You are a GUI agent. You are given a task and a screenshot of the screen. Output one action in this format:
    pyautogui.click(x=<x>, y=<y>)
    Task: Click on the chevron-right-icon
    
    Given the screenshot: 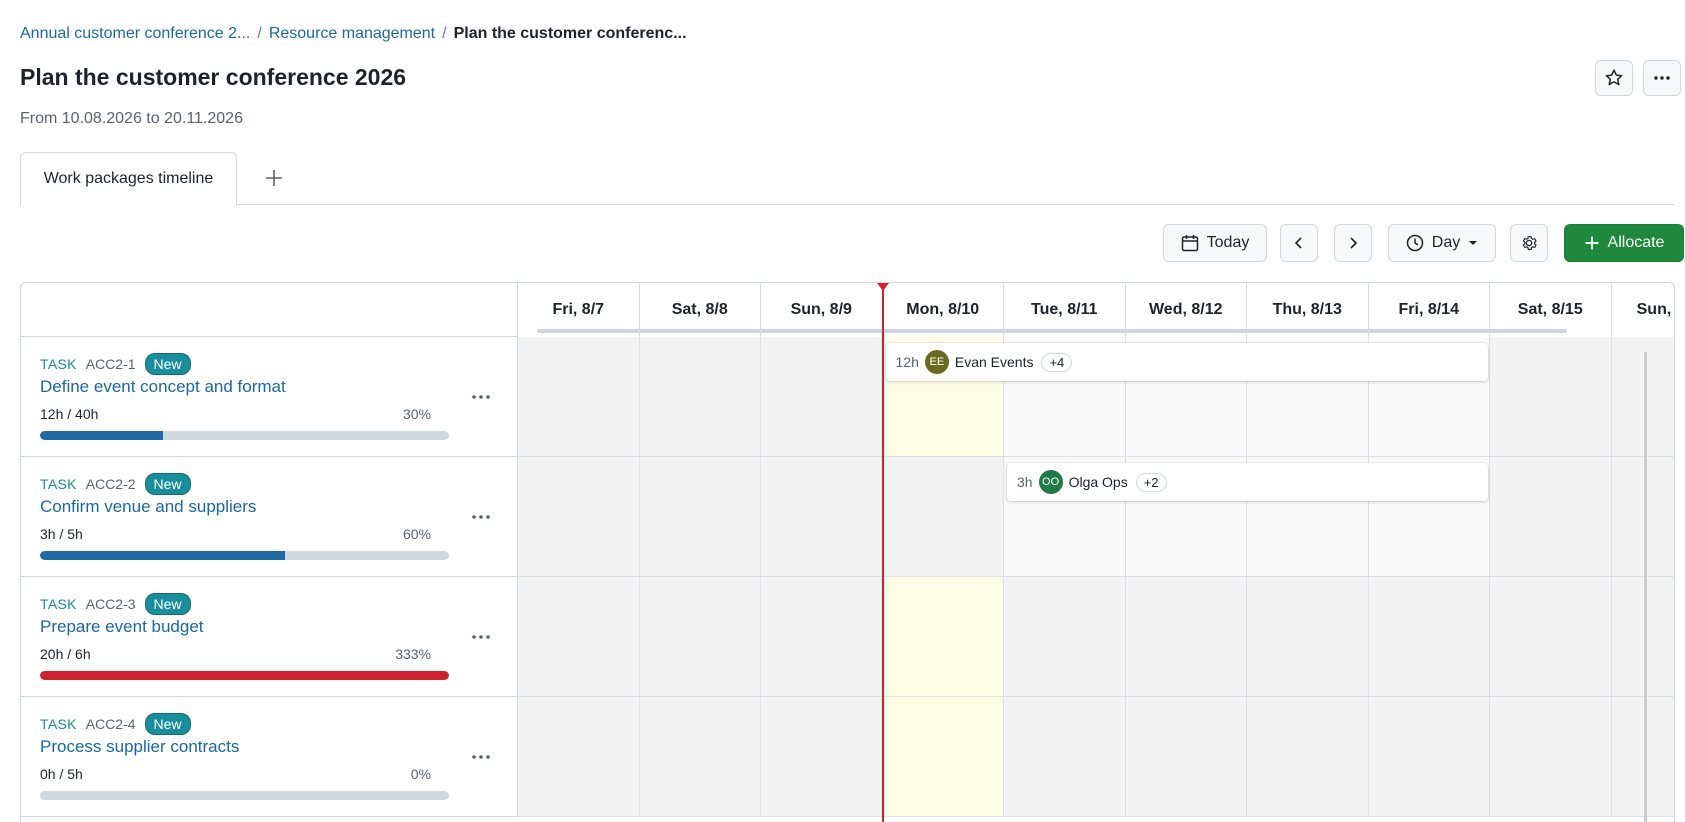 What is the action you would take?
    pyautogui.click(x=1354, y=243)
    